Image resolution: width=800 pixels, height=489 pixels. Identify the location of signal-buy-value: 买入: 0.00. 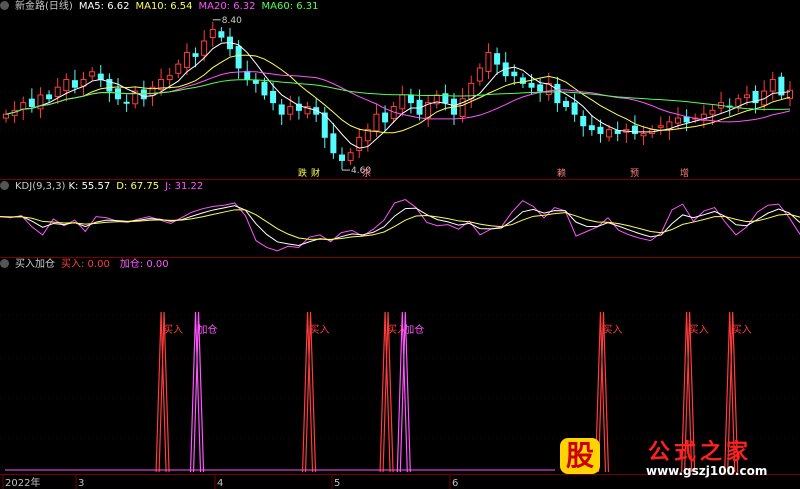
(85, 264).